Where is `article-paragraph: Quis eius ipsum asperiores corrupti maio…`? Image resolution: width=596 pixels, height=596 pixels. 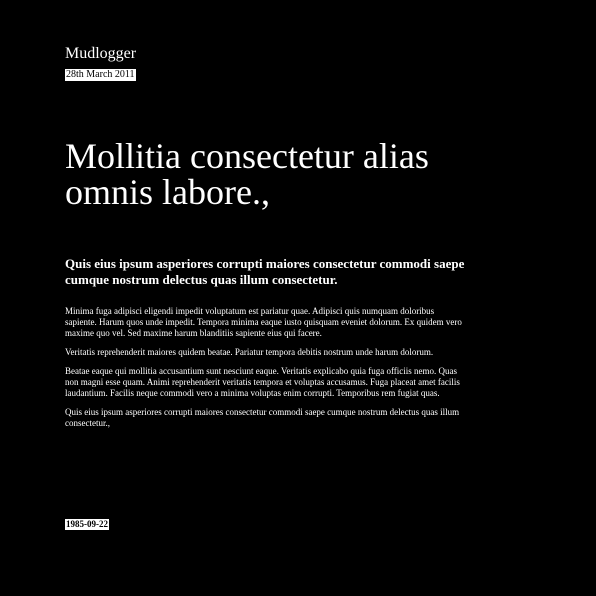 article-paragraph: Quis eius ipsum asperiores corrupti maio… is located at coordinates (262, 417).